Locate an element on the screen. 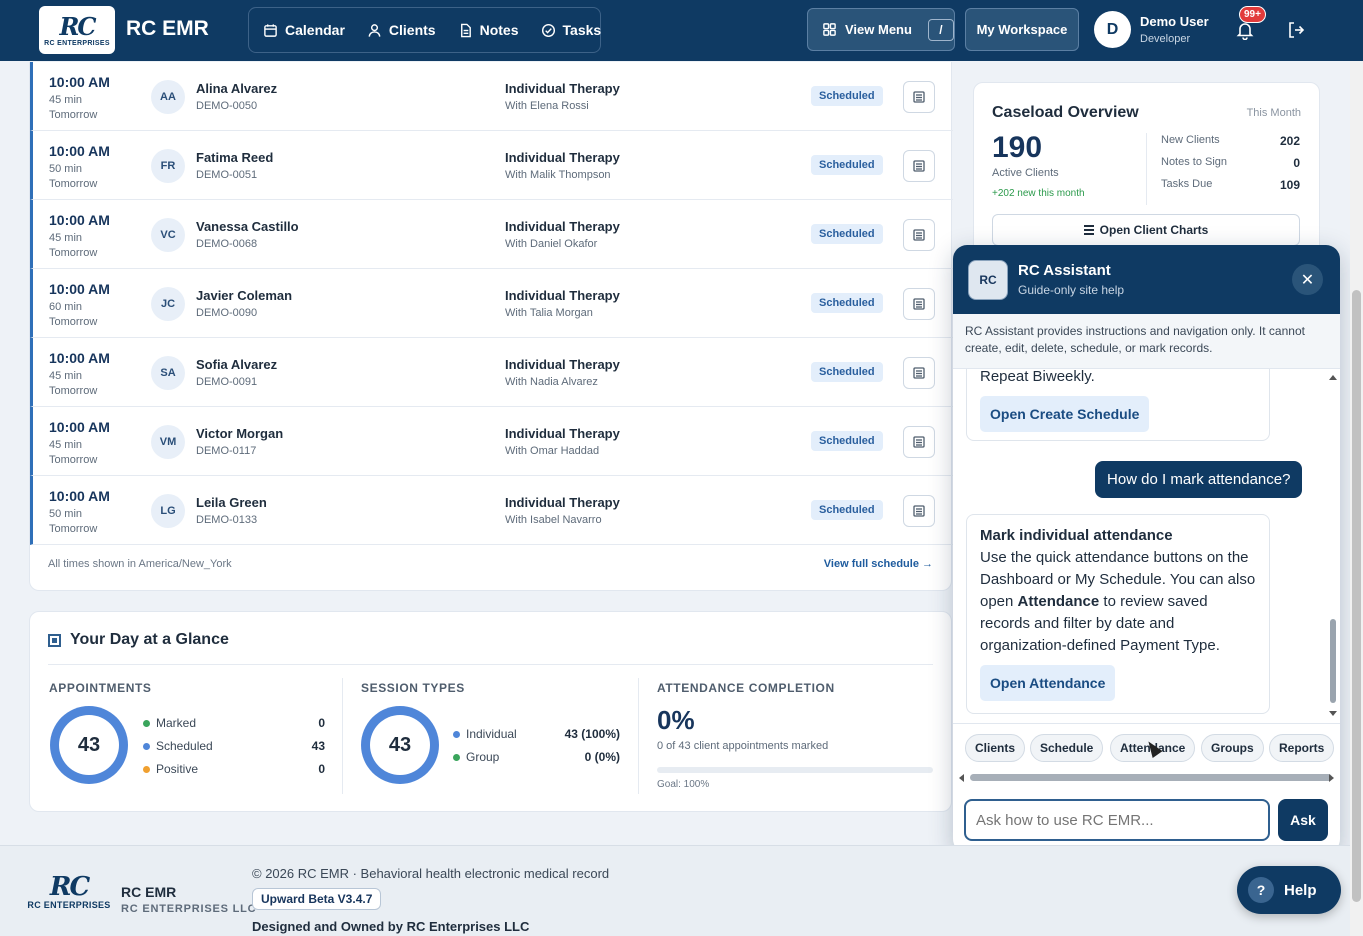  assistant-input is located at coordinates (1117, 820).